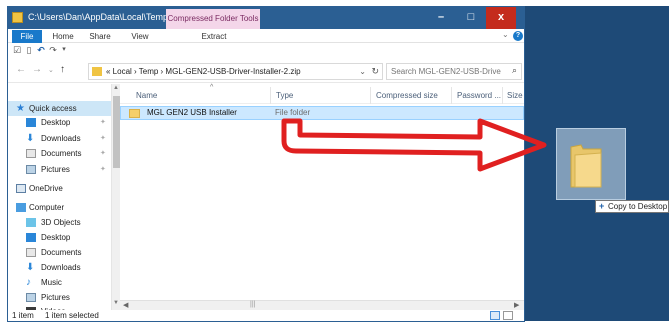  Describe the element at coordinates (51, 70) in the screenshot. I see `recent-locations-icon: ⌄` at that location.